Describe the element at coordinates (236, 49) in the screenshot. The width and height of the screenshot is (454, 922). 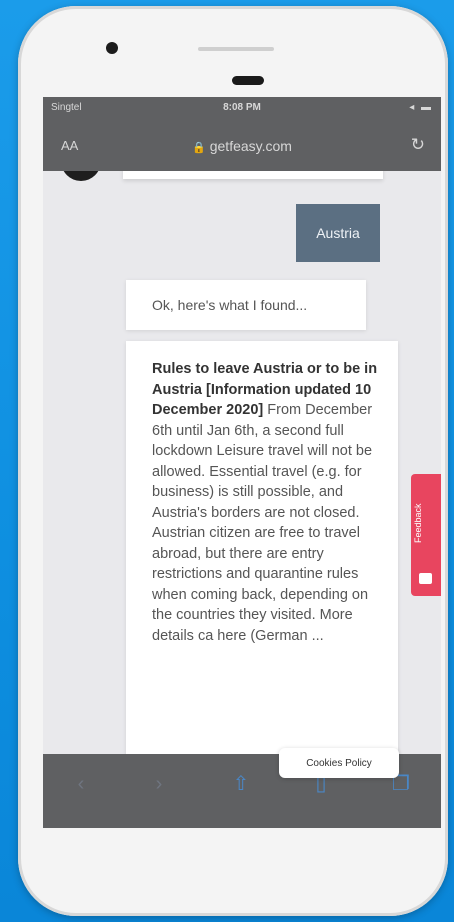
I see `speaker-grill` at that location.